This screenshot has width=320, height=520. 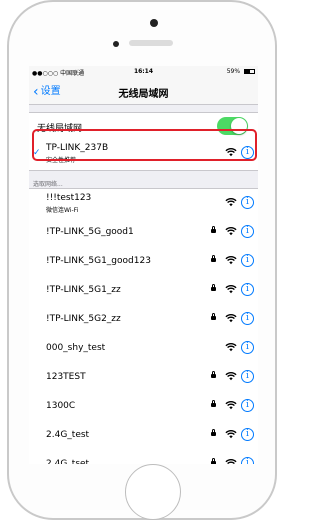 What do you see at coordinates (153, 492) in the screenshot?
I see `home-button` at bounding box center [153, 492].